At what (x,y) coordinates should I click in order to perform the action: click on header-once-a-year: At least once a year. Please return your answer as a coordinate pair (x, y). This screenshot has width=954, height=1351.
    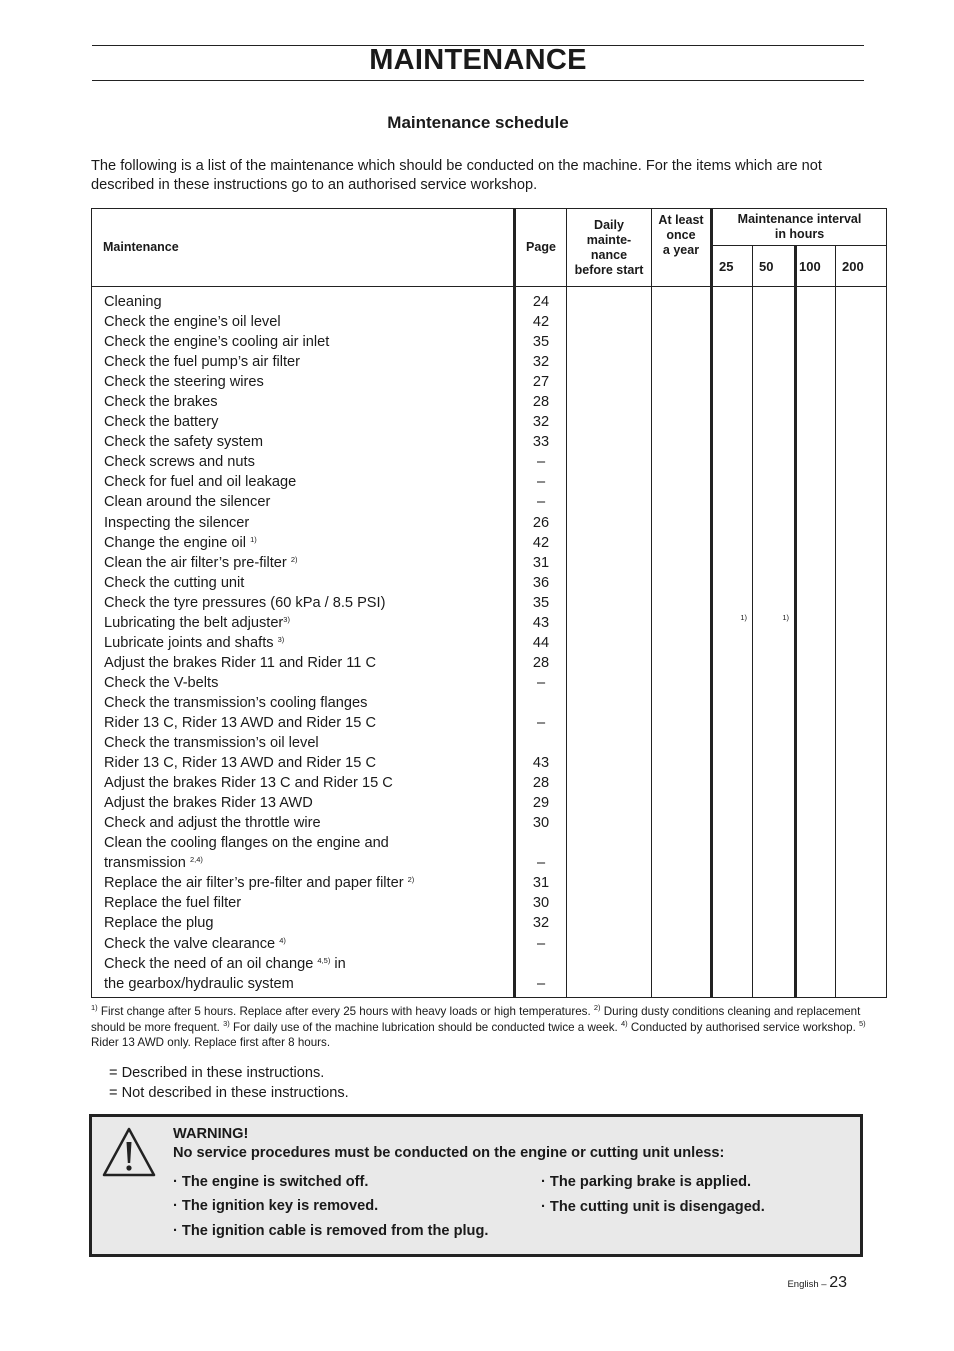
    Looking at the image, I should click on (681, 247).